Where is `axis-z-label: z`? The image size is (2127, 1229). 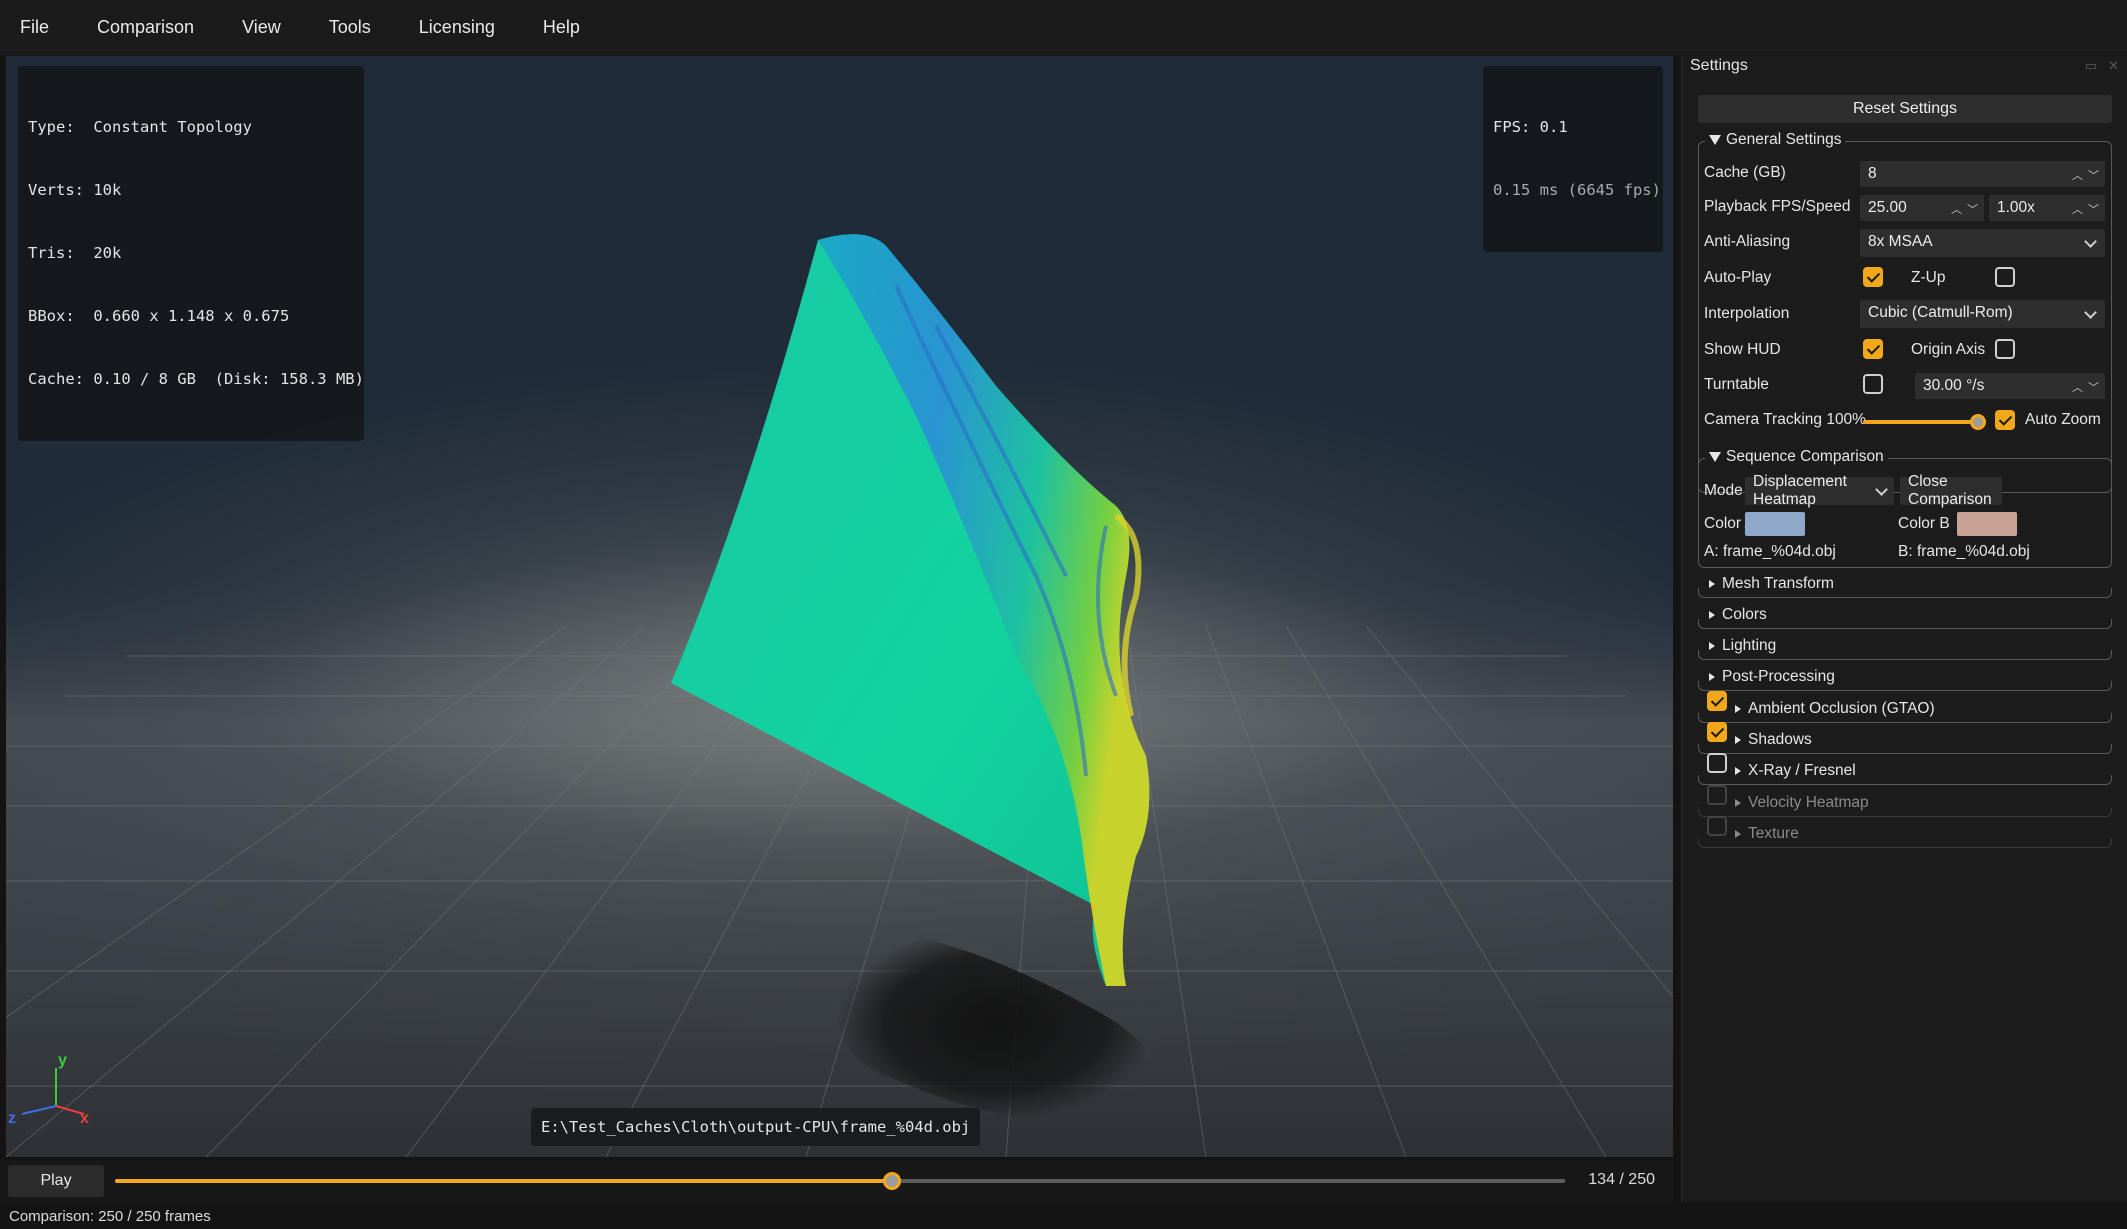 axis-z-label: z is located at coordinates (12, 1118).